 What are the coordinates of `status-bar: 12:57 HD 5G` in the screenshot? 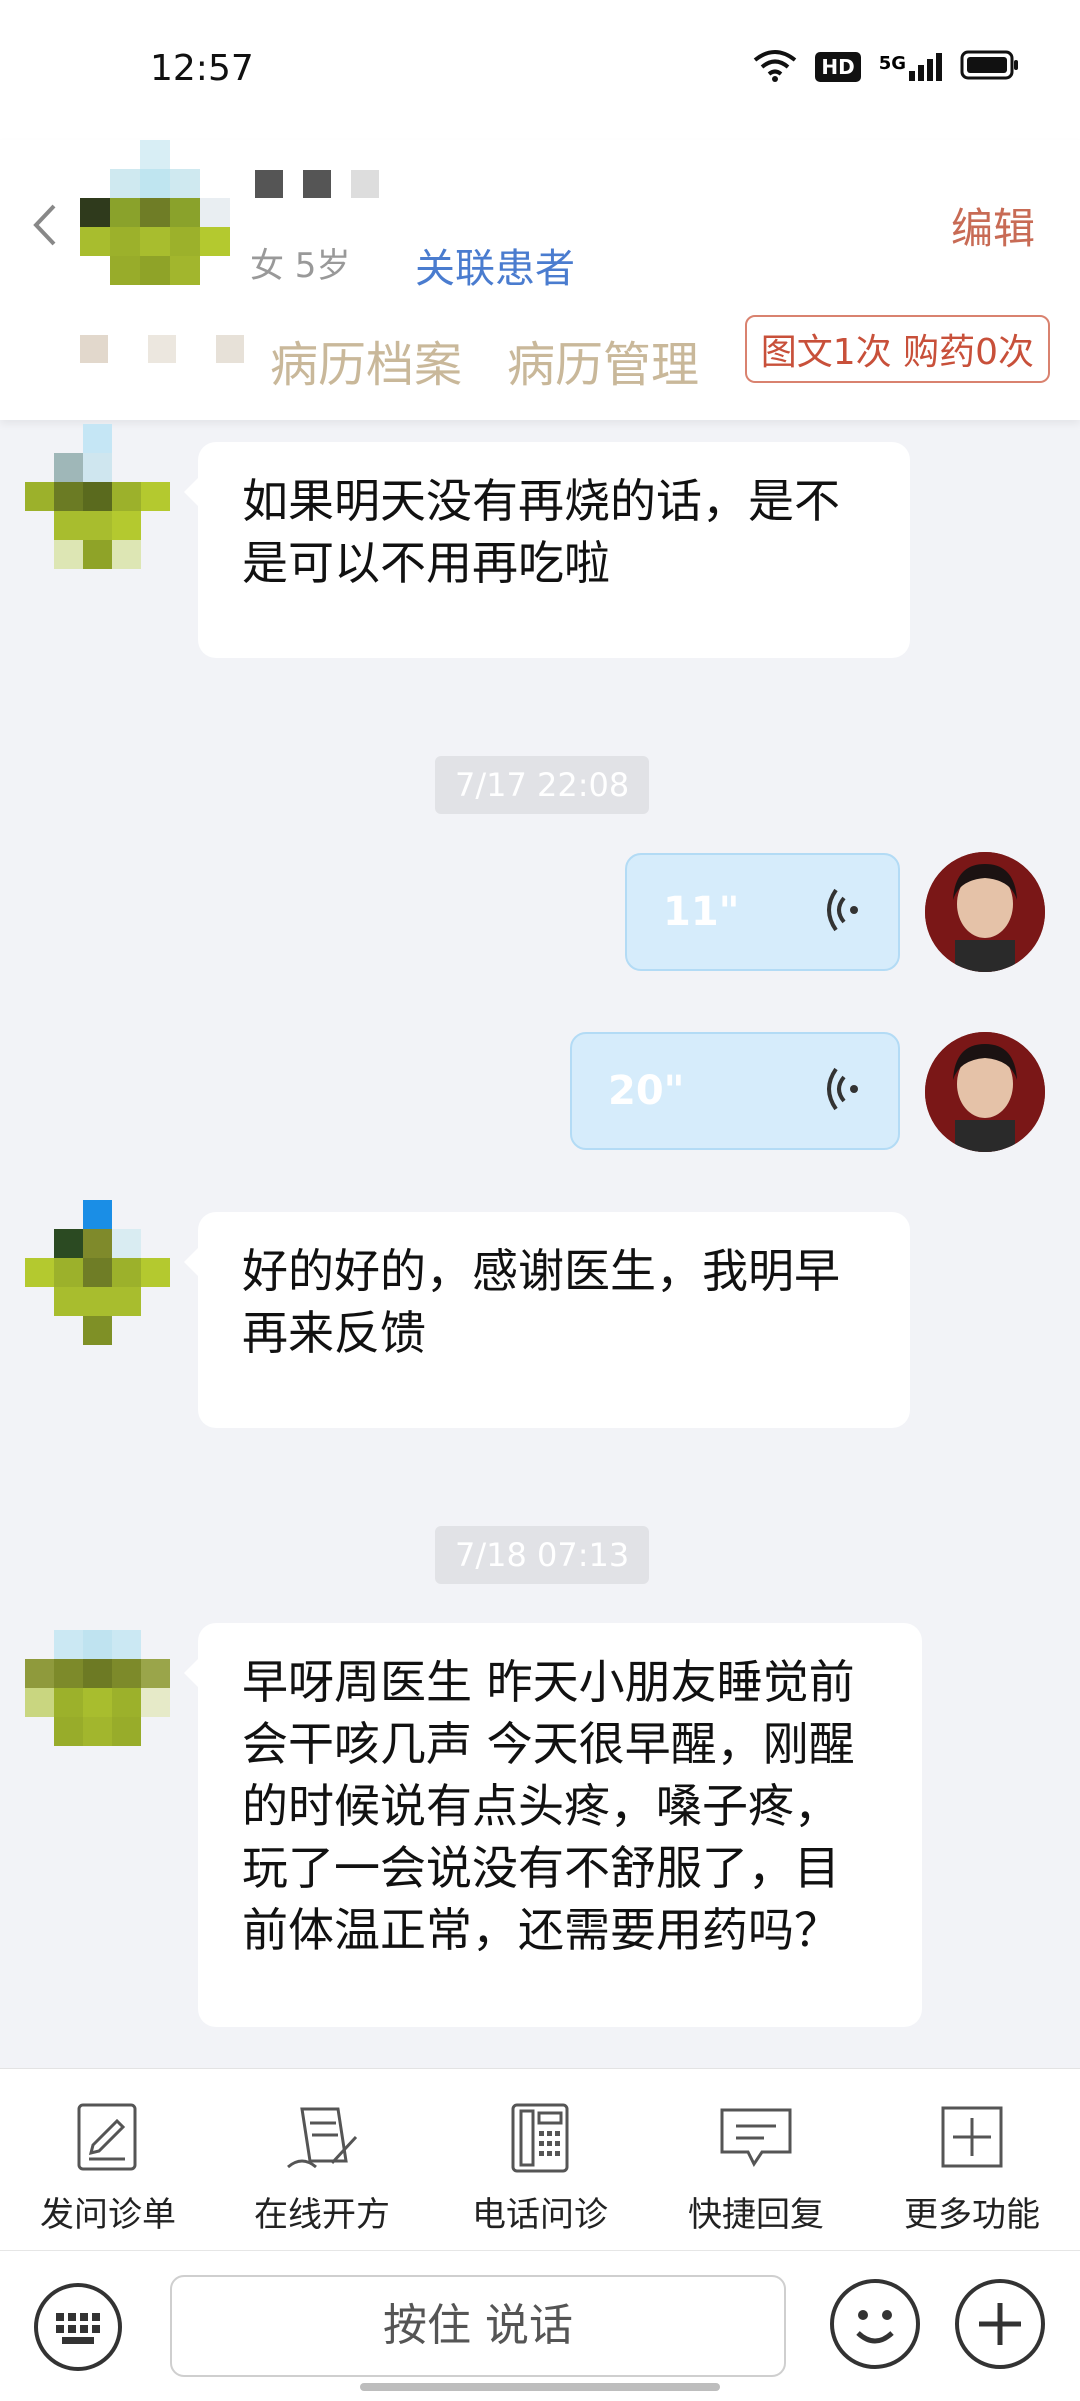 It's located at (540, 70).